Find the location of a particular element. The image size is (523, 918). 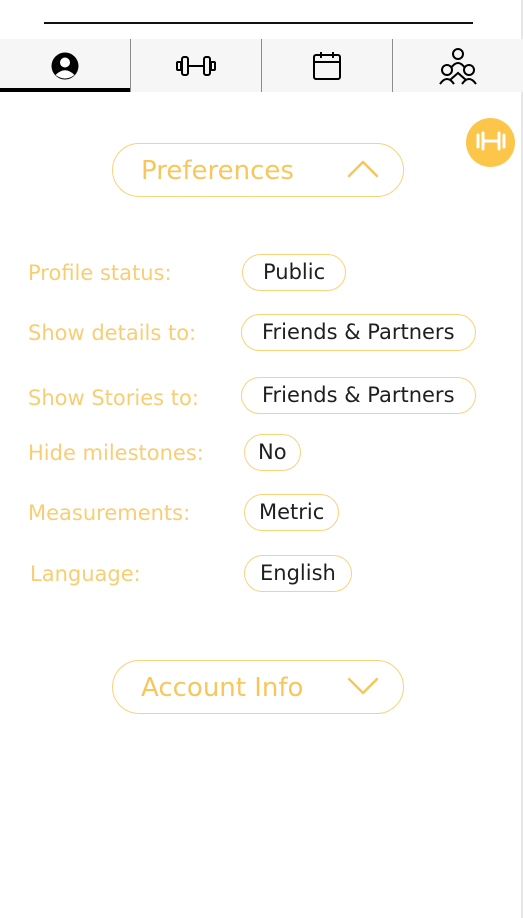

show-stories-value: Friends & Partners is located at coordinates (358, 395).